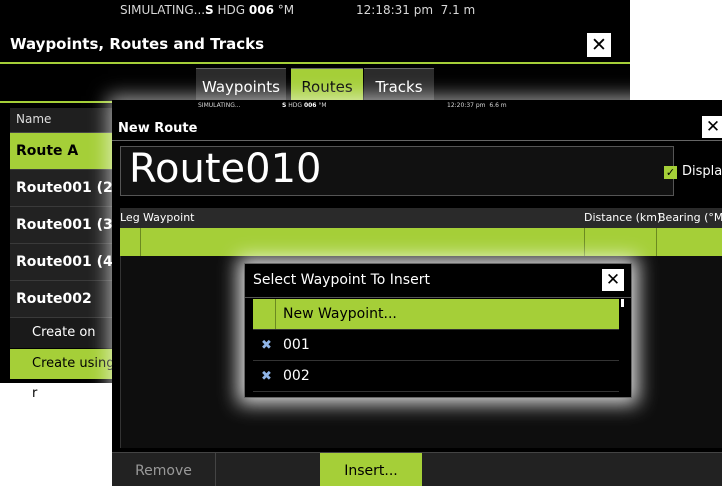 The width and height of the screenshot is (722, 489). I want to click on list-item: Route001 (4), so click(66, 262).